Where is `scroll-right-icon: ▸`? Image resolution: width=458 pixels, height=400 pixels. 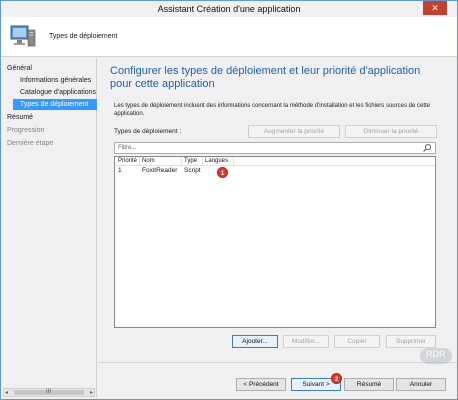 scroll-right-icon: ▸ is located at coordinates (91, 392).